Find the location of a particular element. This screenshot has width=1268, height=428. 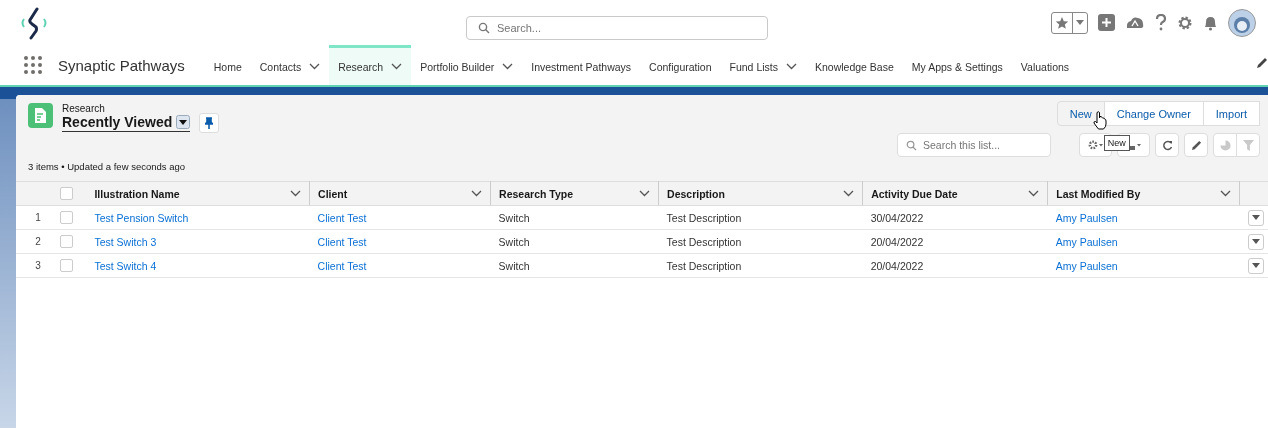

refresh-icon is located at coordinates (1167, 145).